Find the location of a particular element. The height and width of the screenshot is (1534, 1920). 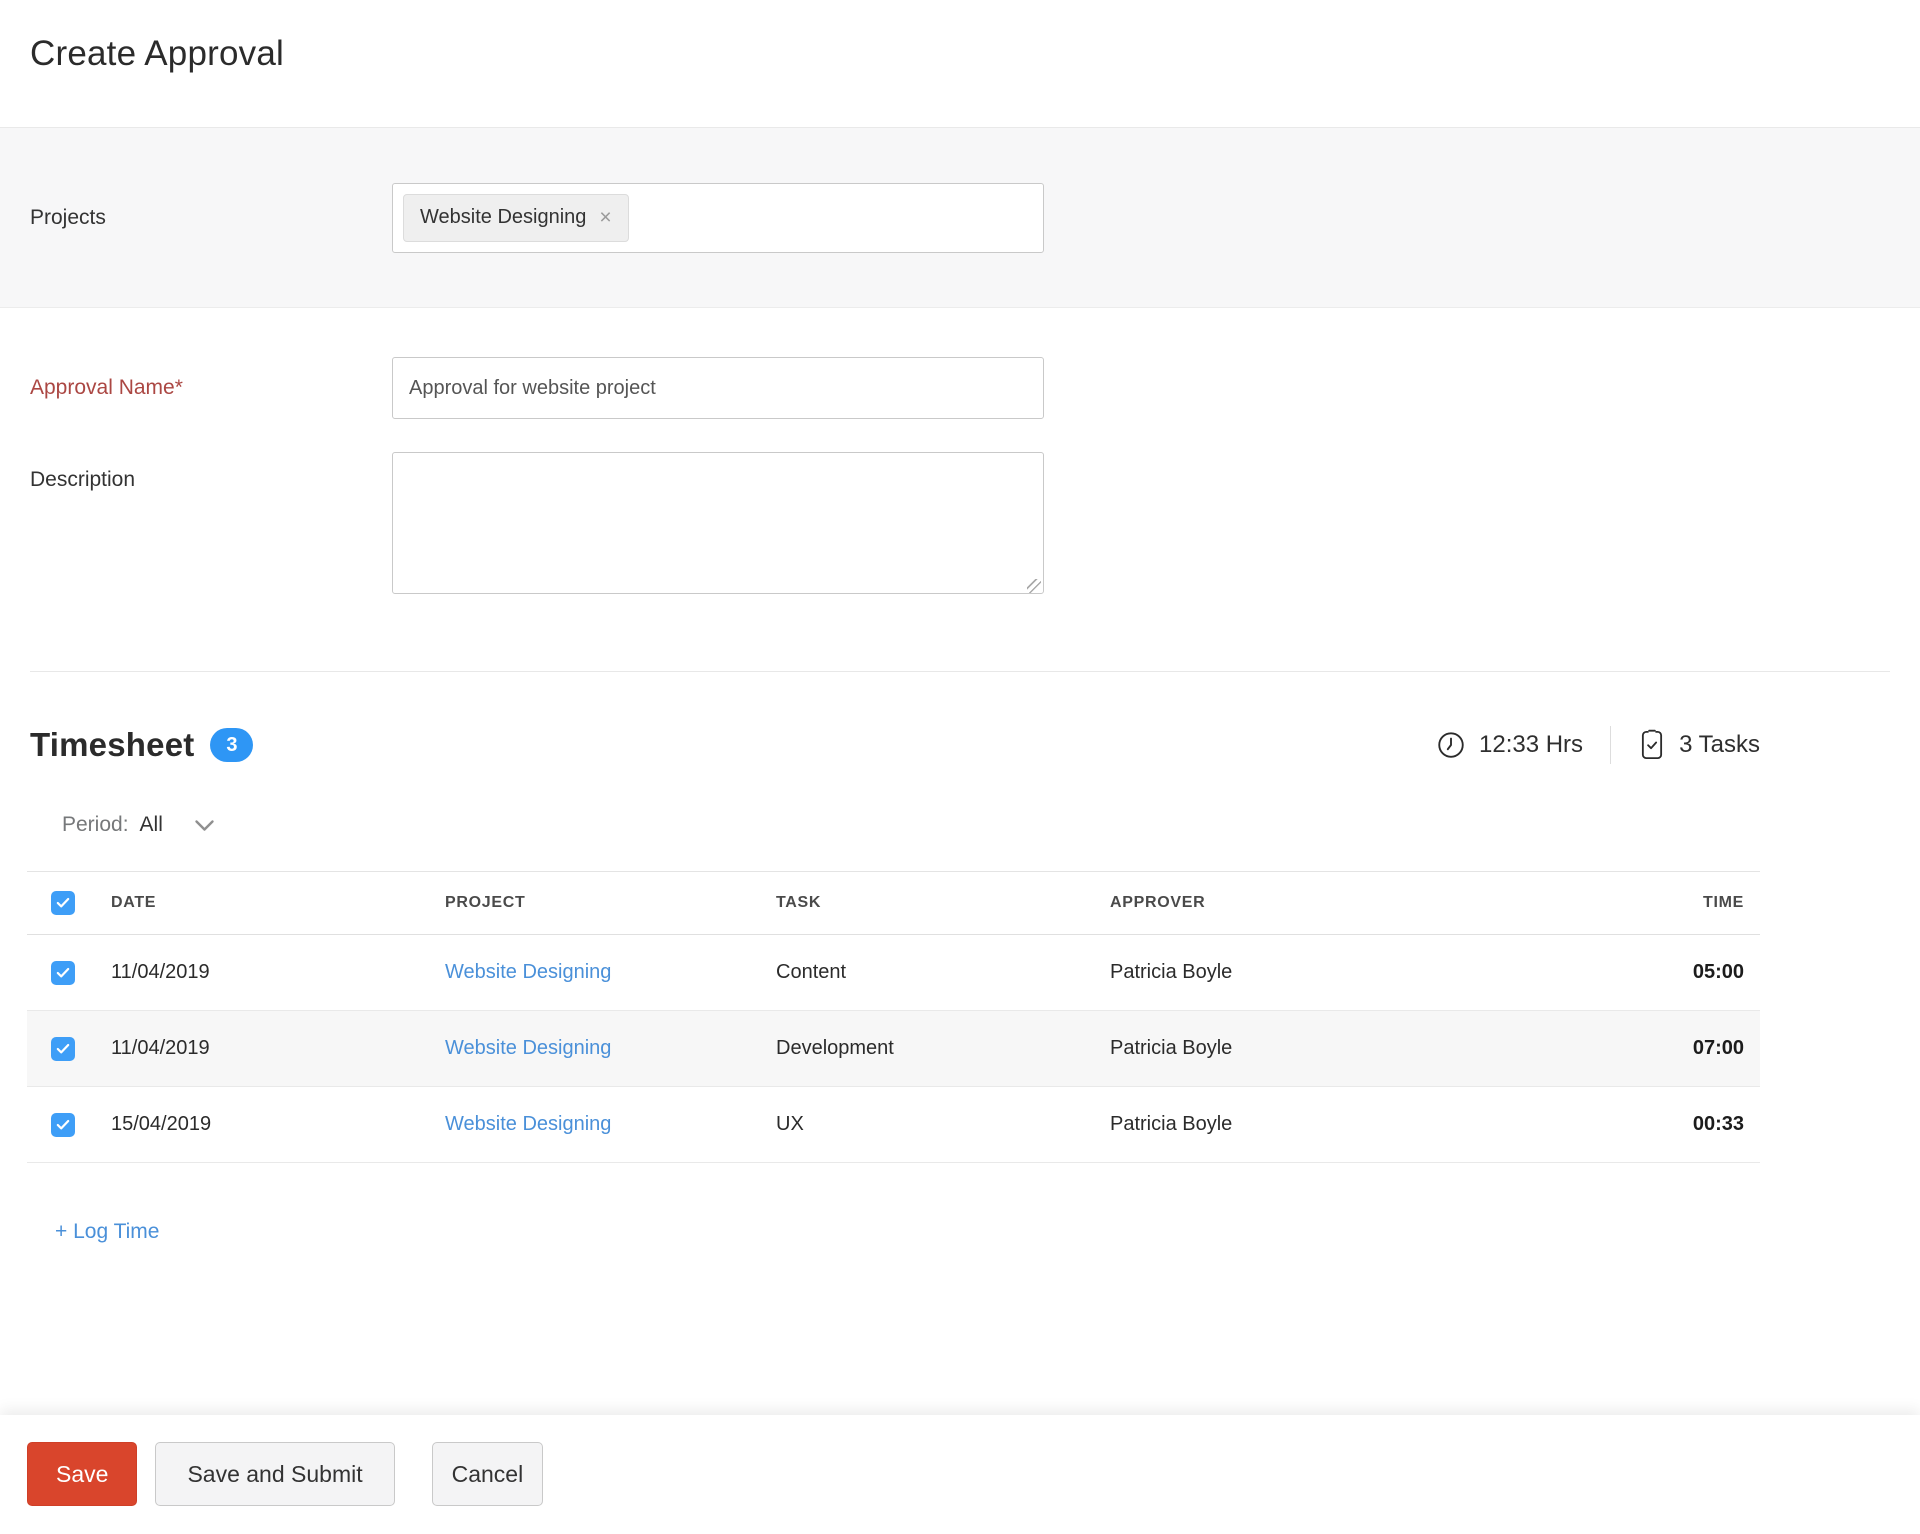

project-tag-label: Website Designing is located at coordinates (503, 217).